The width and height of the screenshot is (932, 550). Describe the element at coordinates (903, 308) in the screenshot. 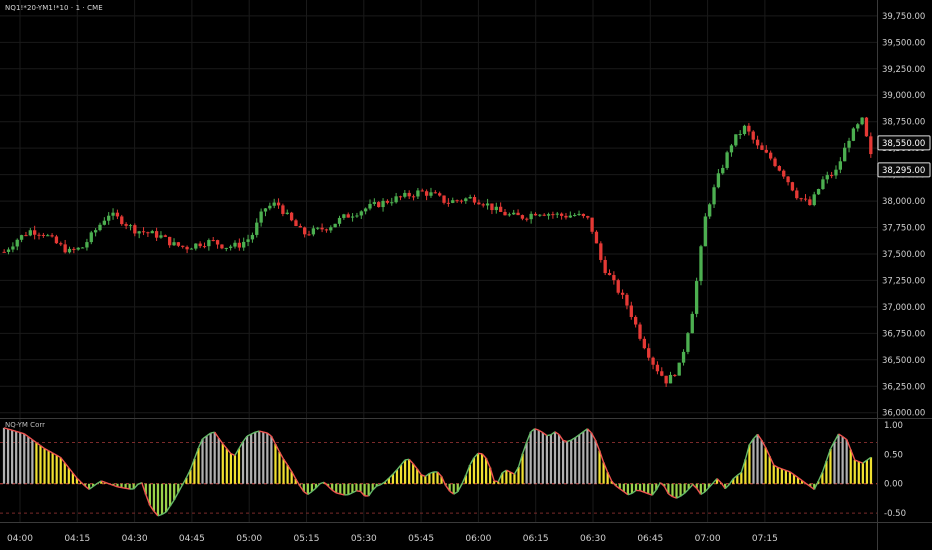

I see `price-tick-label: 37,000.00` at that location.